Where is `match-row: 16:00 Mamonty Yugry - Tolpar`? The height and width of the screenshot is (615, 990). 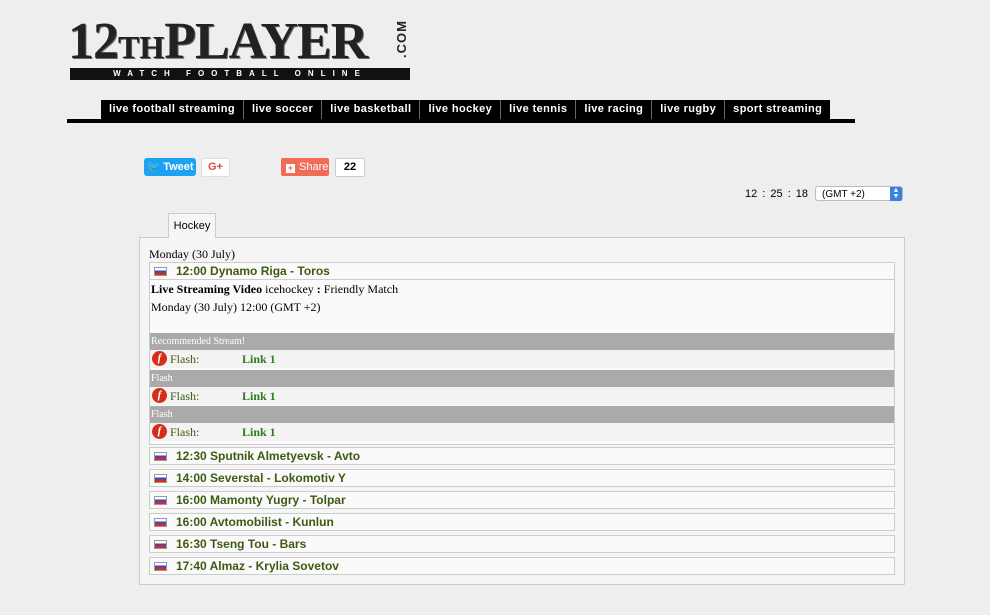
match-row: 16:00 Mamonty Yugry - Tolpar is located at coordinates (522, 500).